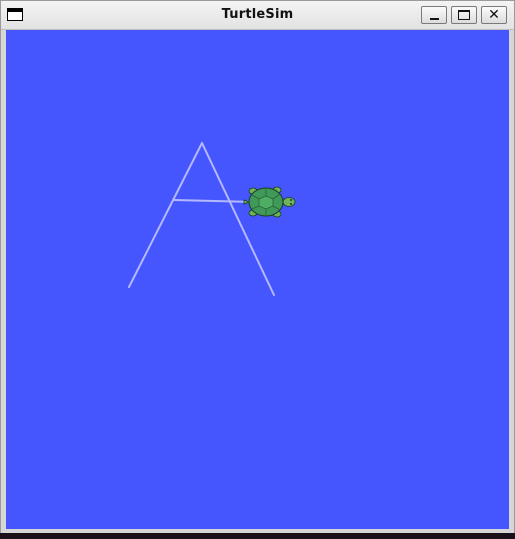 The height and width of the screenshot is (539, 515). Describe the element at coordinates (269, 202) in the screenshot. I see `turtle-sprite` at that location.